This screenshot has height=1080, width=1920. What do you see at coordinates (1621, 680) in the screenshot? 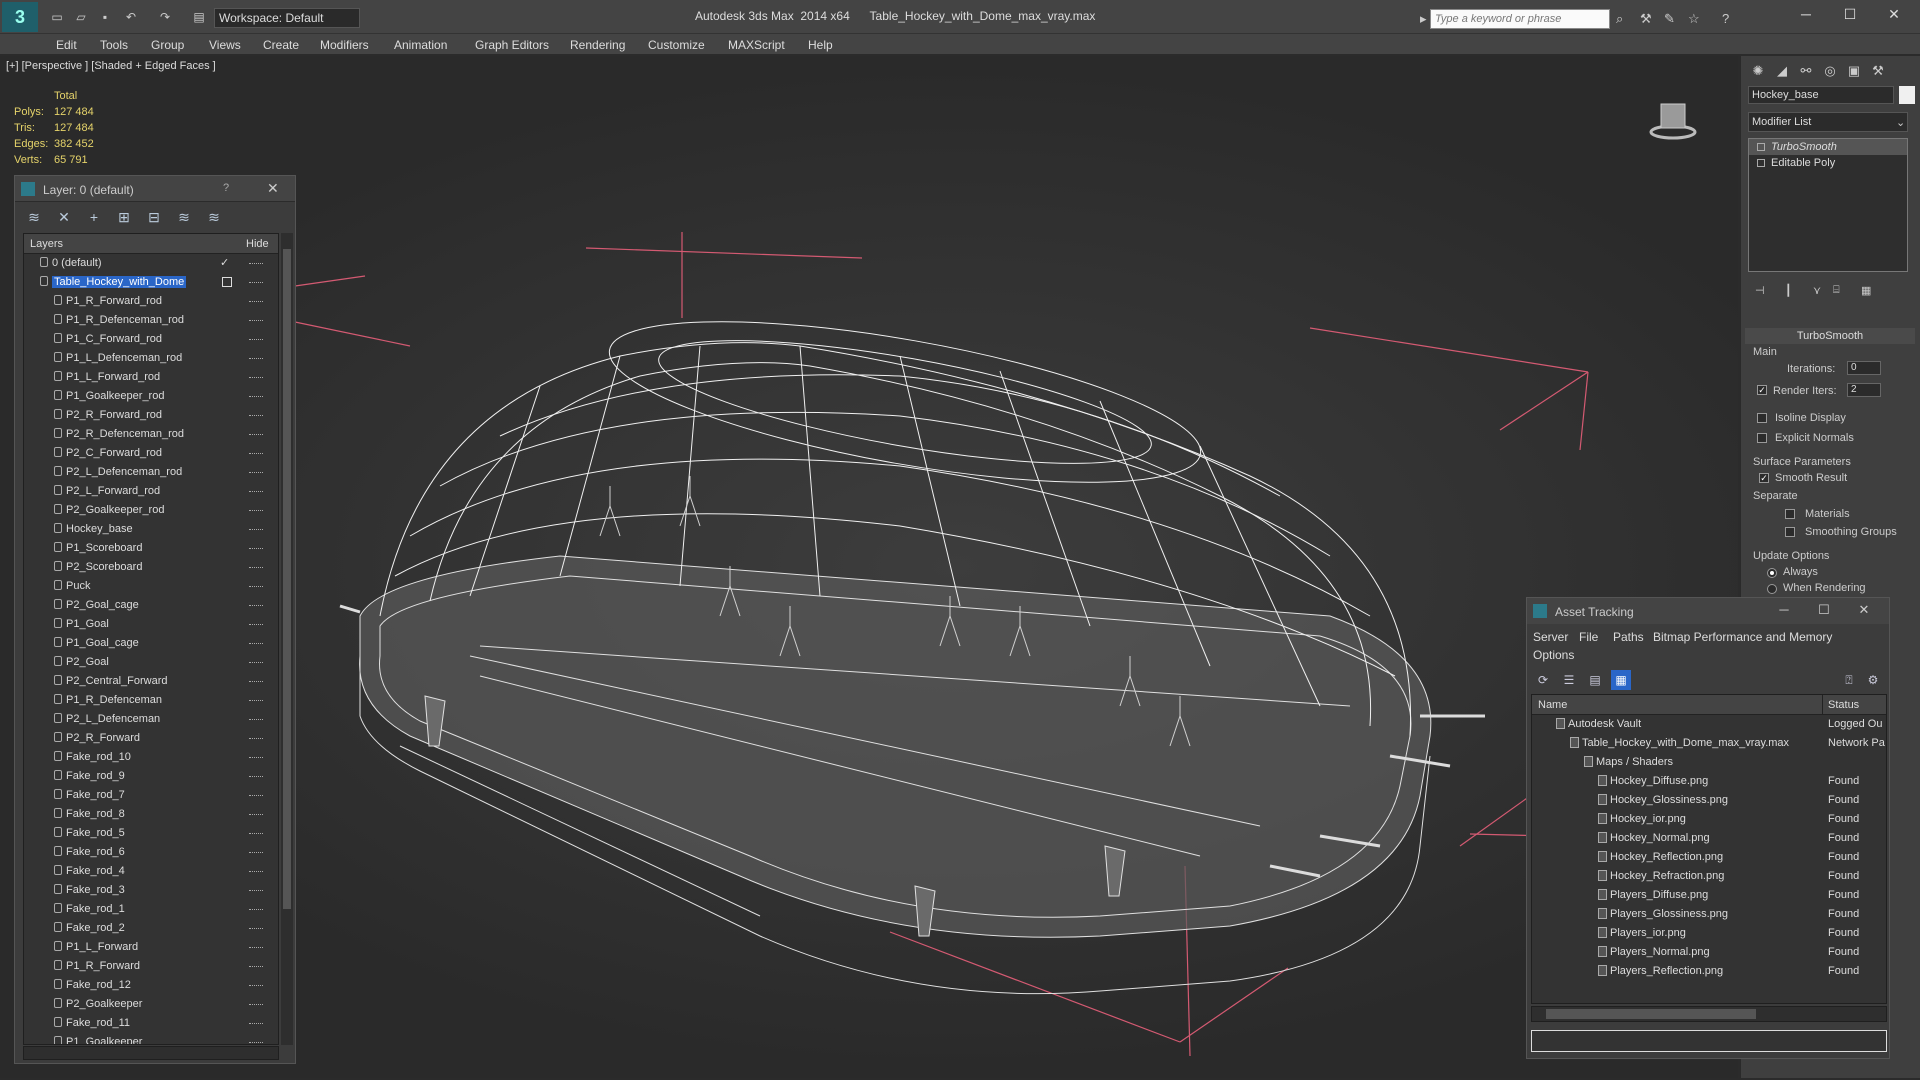
I see `table-view-icon: ▦` at bounding box center [1621, 680].